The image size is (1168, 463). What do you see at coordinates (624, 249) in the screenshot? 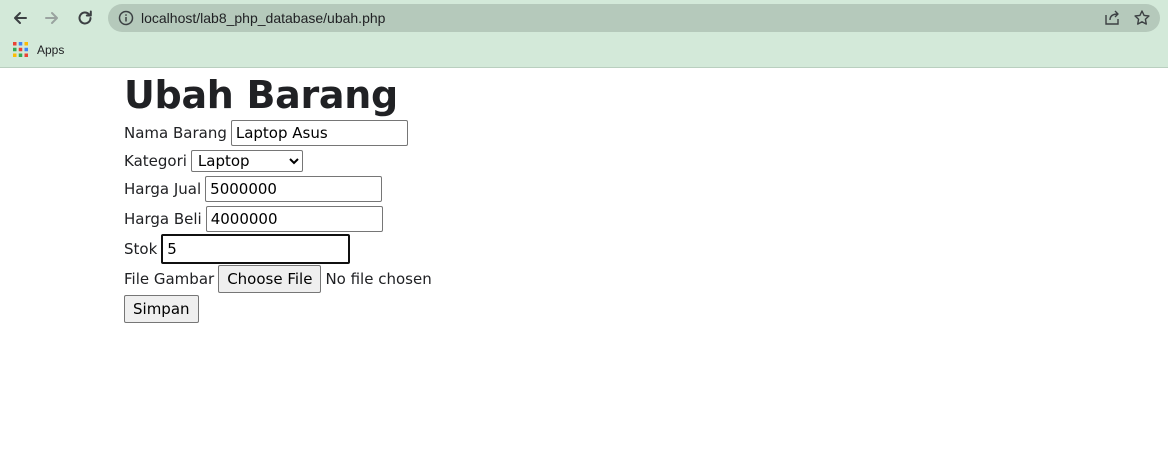
I see `row-stok: Stok` at bounding box center [624, 249].